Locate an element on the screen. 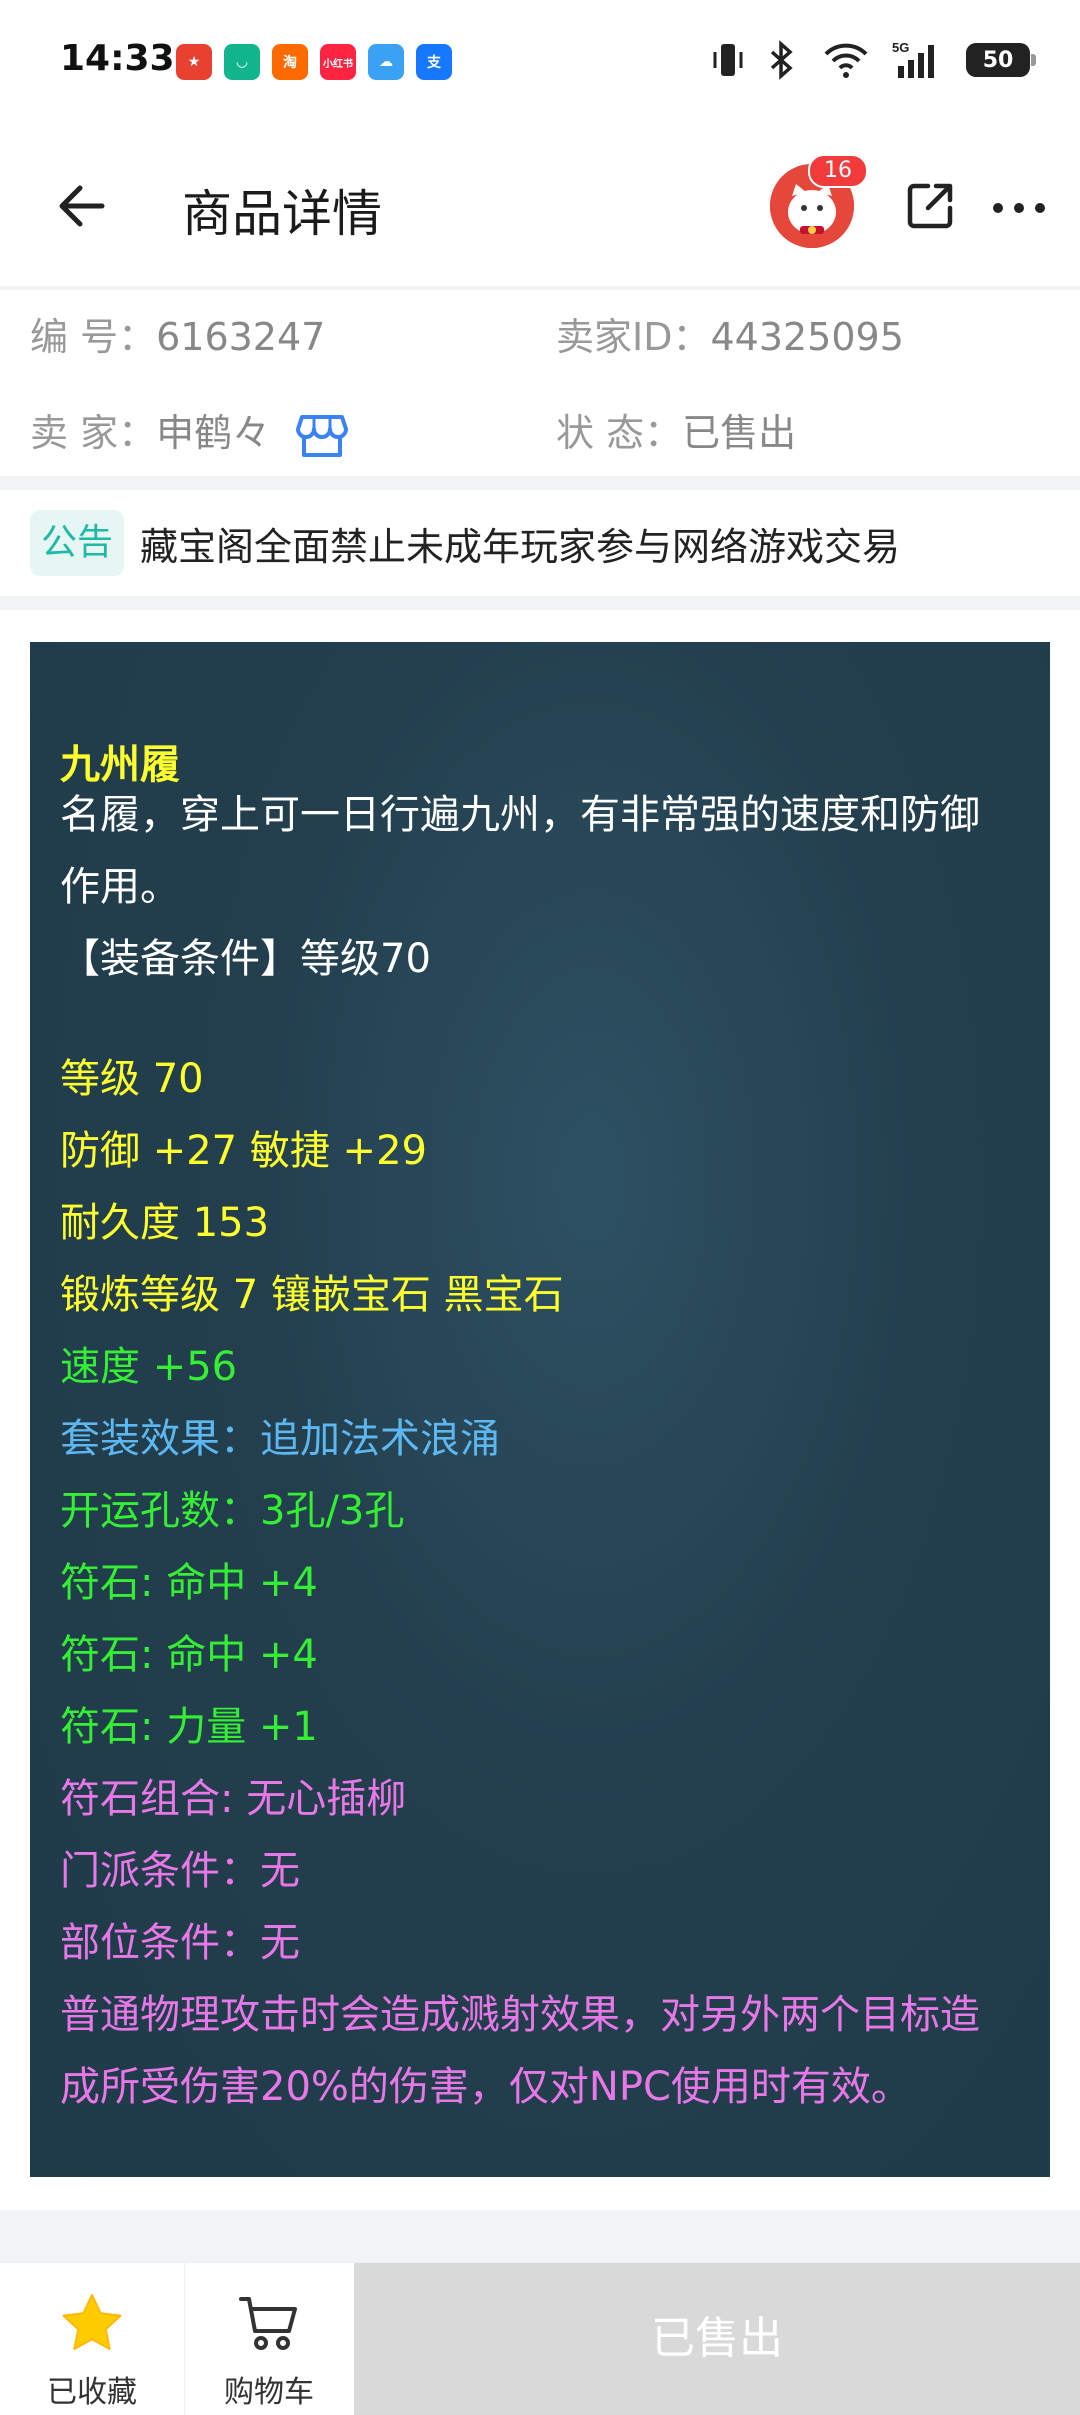 The width and height of the screenshot is (1080, 2415). top-app-bar: 商品详情 16 is located at coordinates (540, 207).